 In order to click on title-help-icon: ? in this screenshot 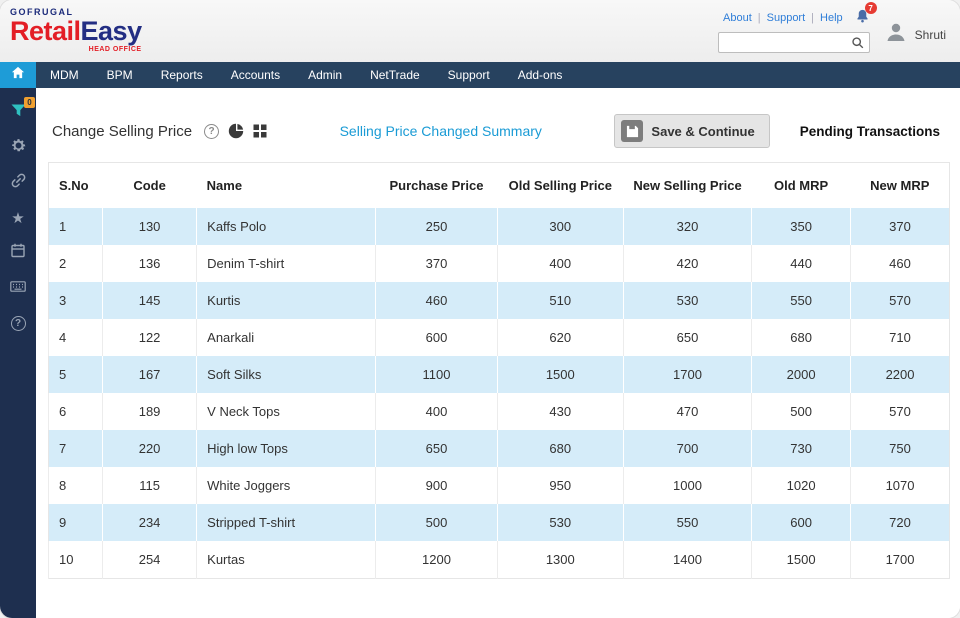, I will do `click(212, 131)`.